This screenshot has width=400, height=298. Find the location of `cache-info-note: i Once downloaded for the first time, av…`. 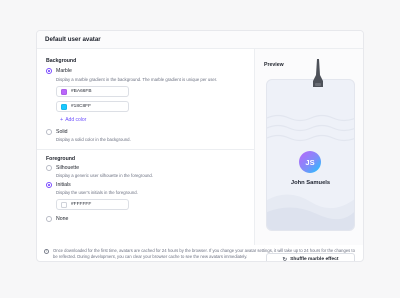

cache-info-note: i Once downloaded for the first time, av… is located at coordinates (200, 254).